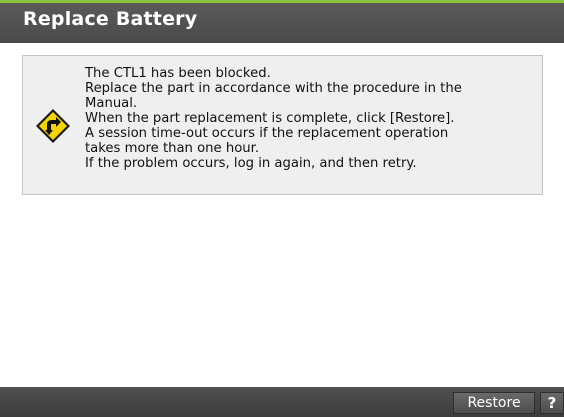  Describe the element at coordinates (282, 21) in the screenshot. I see `dialog-titlebar: Replace Battery` at that location.